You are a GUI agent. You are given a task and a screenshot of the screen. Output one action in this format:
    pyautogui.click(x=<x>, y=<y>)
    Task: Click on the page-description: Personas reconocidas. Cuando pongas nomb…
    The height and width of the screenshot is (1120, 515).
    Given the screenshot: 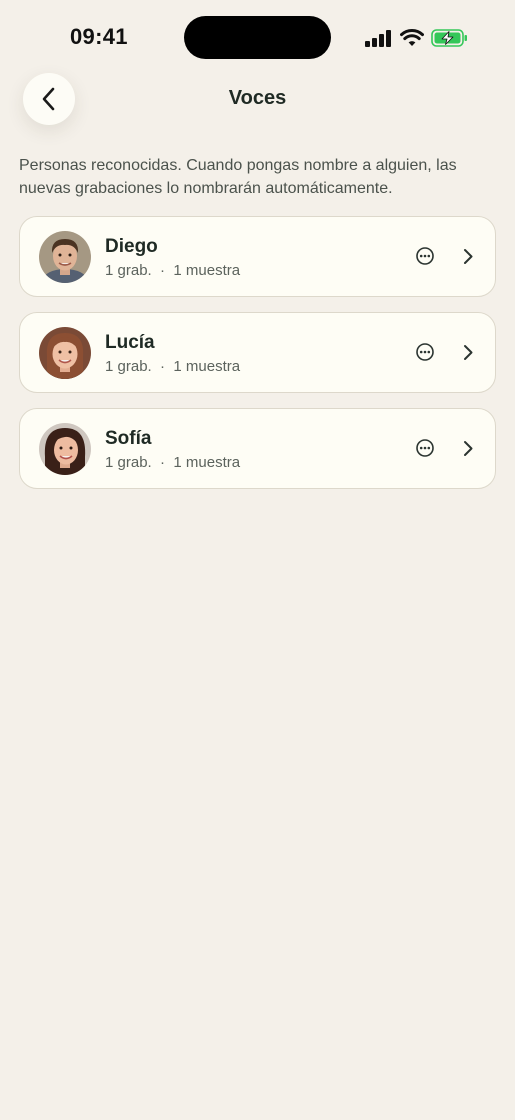 What is the action you would take?
    pyautogui.click(x=238, y=177)
    